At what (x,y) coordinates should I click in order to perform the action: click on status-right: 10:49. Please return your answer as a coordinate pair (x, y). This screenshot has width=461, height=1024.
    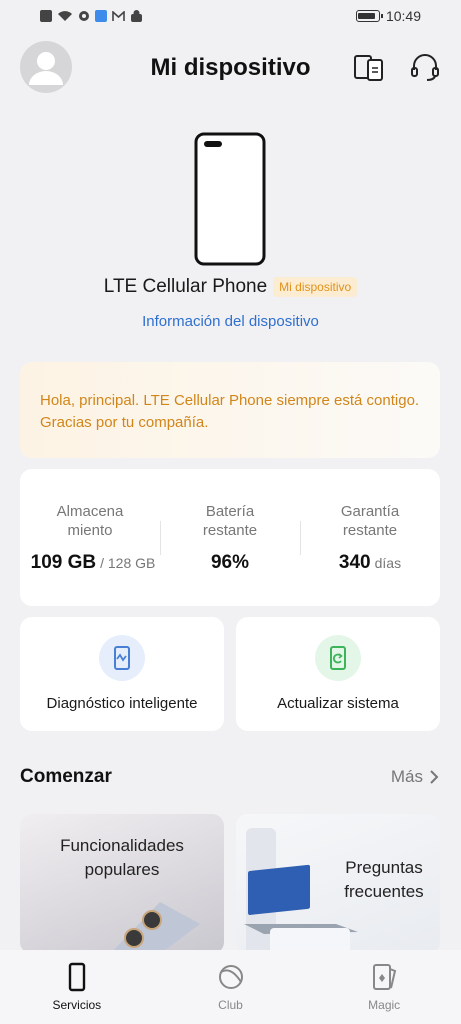
    Looking at the image, I should click on (388, 16).